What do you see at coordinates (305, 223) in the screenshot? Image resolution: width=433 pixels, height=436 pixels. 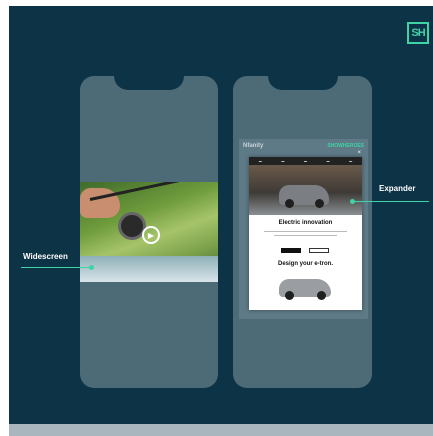 I see `ad-headline: Electric innovation` at bounding box center [305, 223].